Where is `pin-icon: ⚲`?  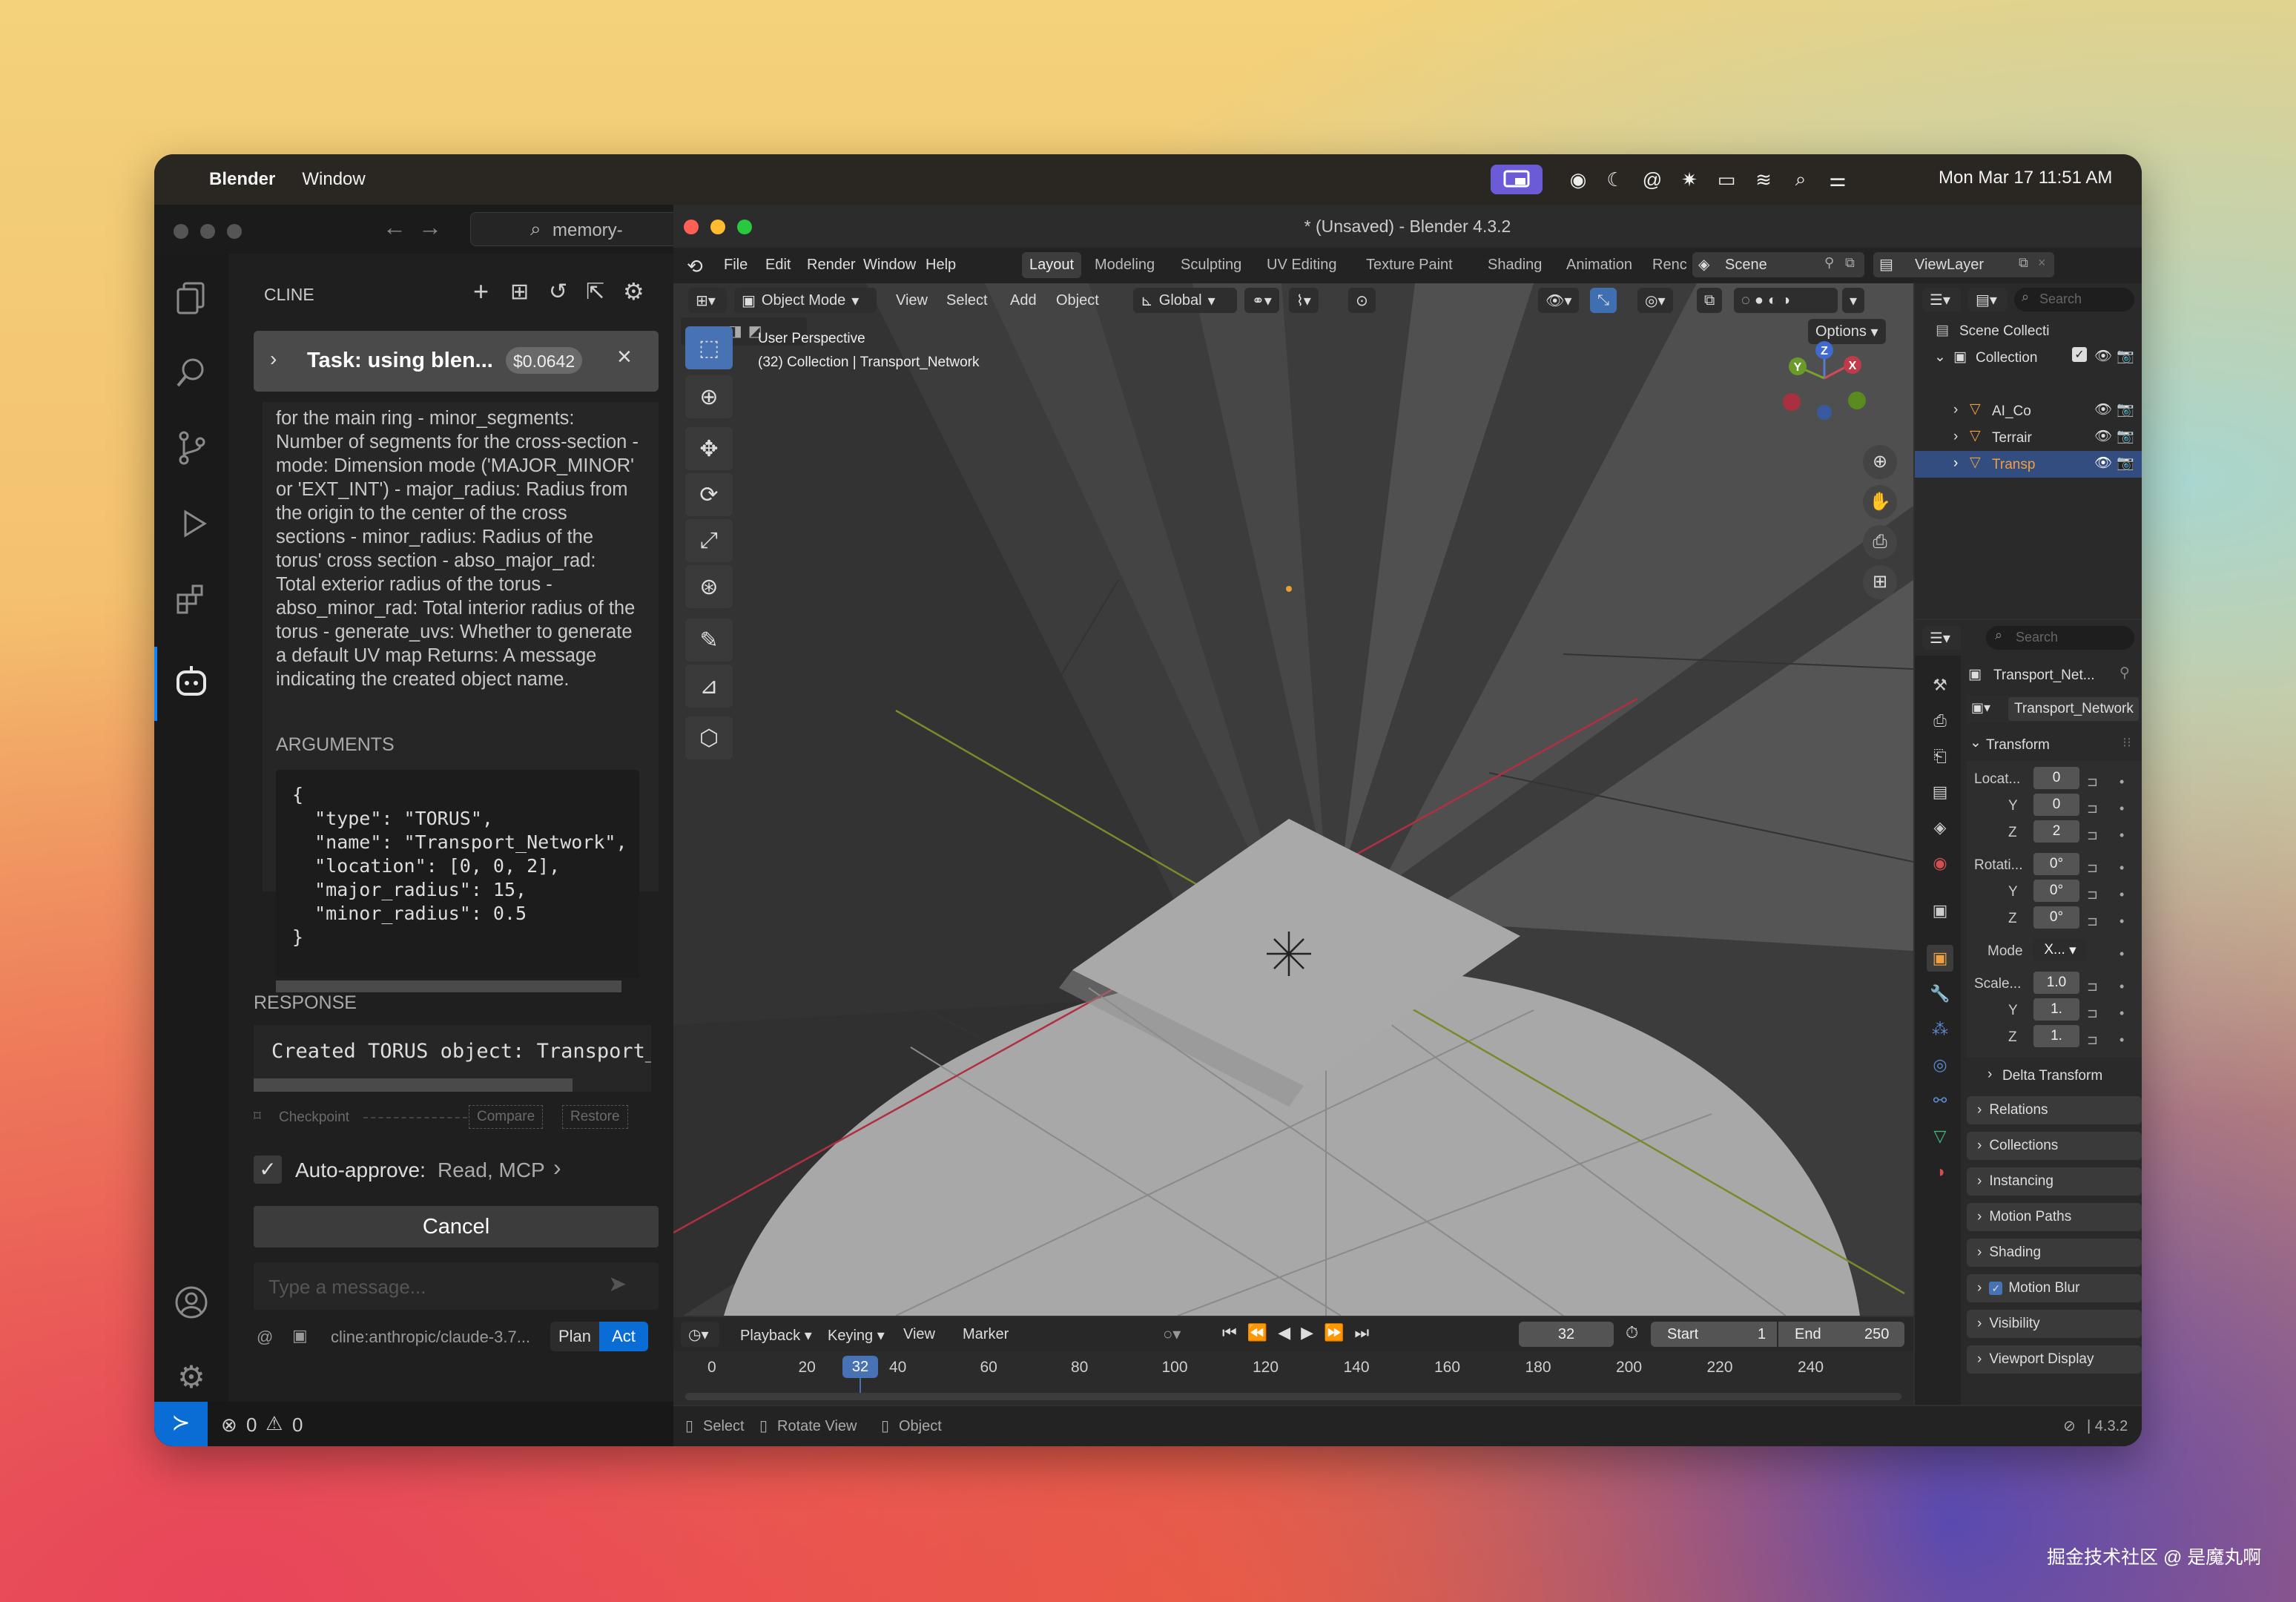
pin-icon: ⚲ is located at coordinates (1829, 263).